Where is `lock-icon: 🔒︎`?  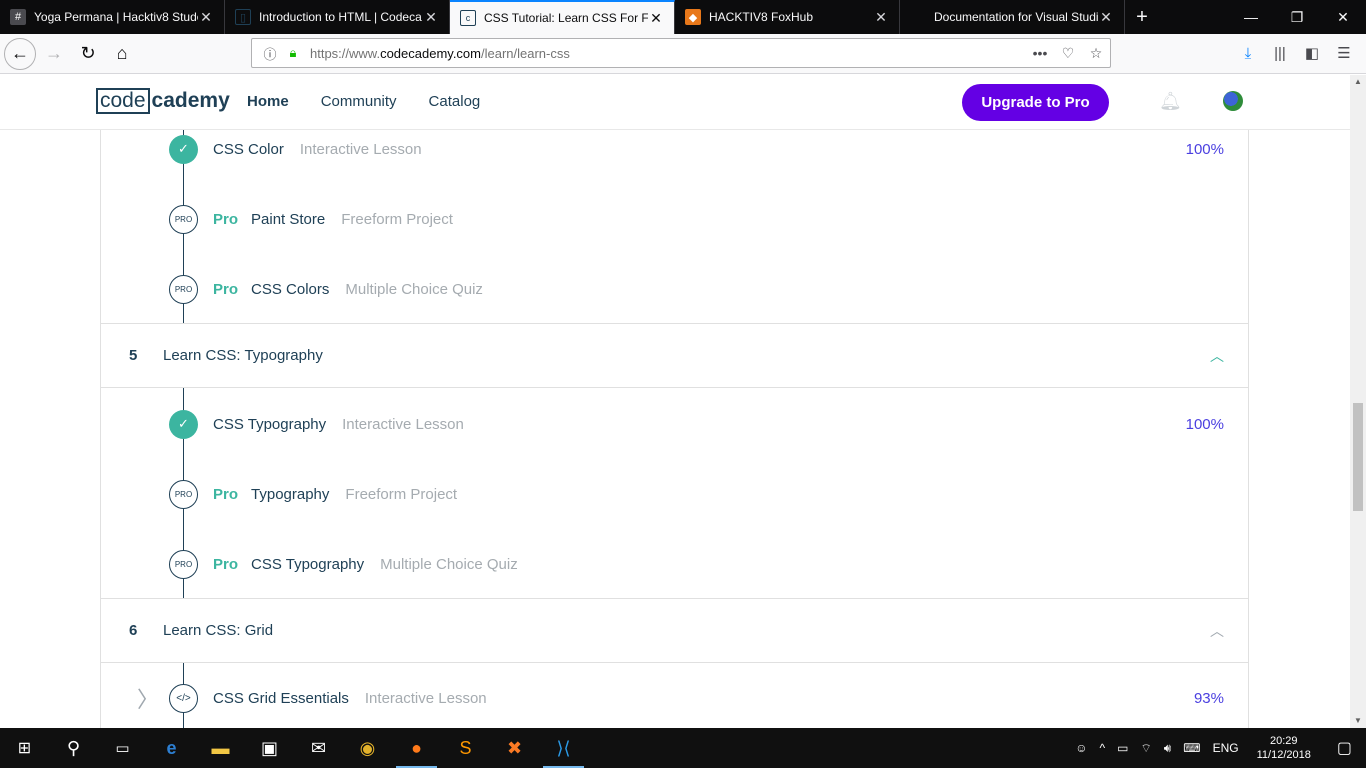
lock-icon: 🔒︎ is located at coordinates (293, 52).